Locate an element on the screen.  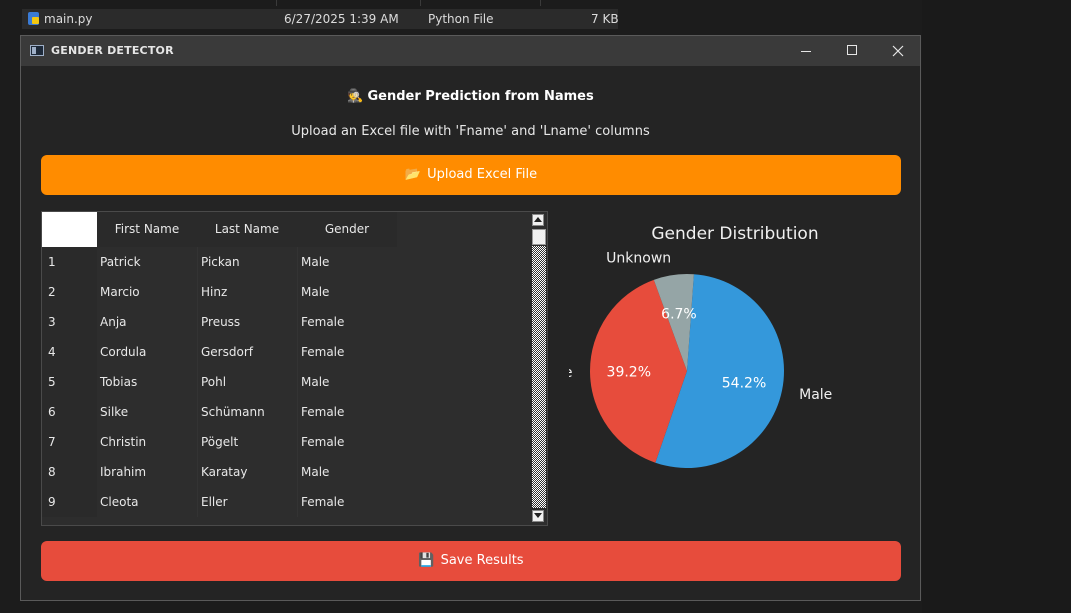
file-size: 7 KB is located at coordinates (605, 19).